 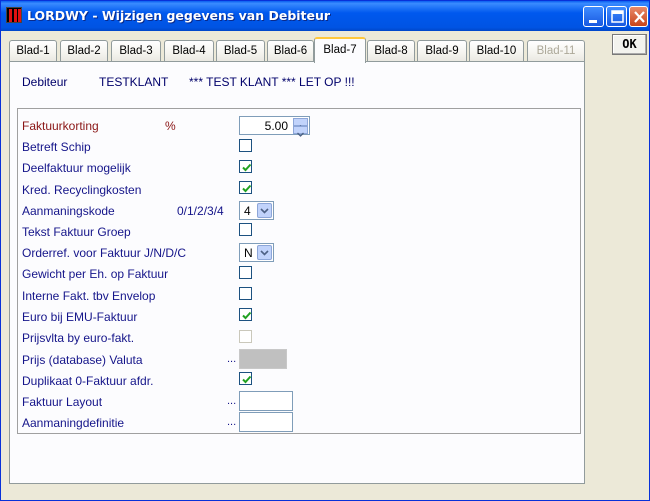 I want to click on betreft-schip-checkbox, so click(x=245, y=145).